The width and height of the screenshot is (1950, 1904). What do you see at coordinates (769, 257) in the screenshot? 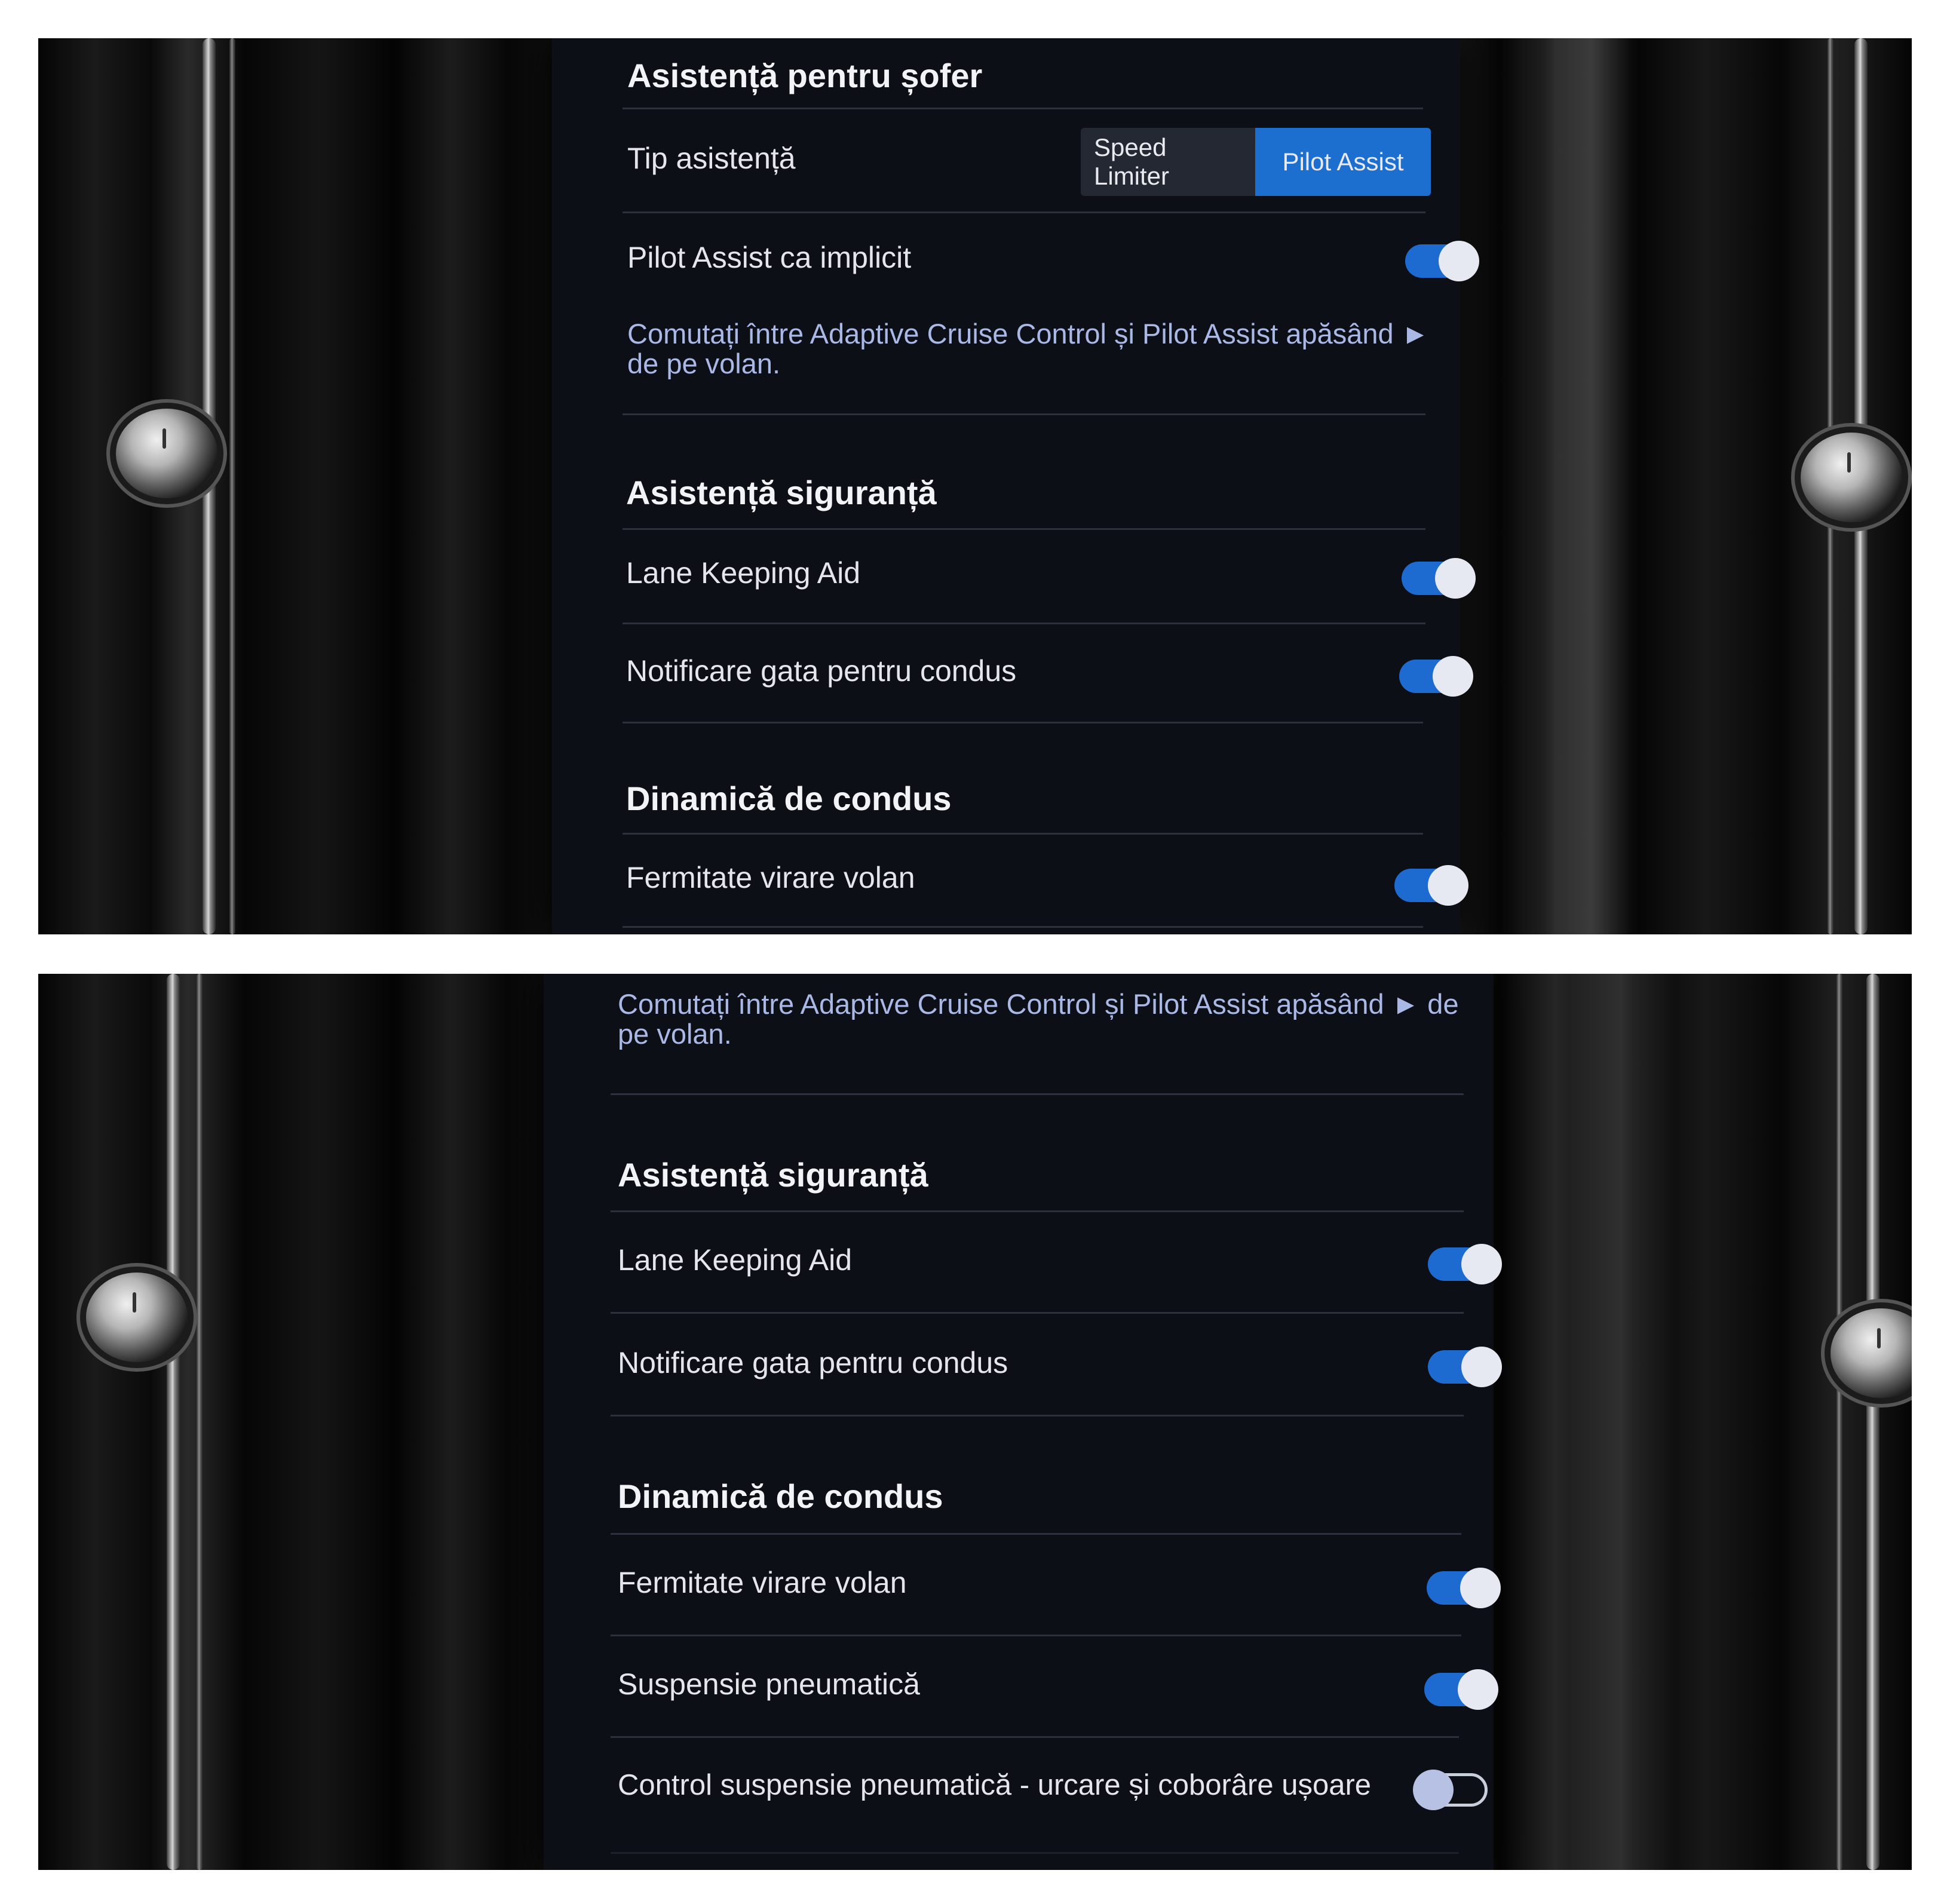
I see `pilot-default-label: Pilot Assist ca implicit` at bounding box center [769, 257].